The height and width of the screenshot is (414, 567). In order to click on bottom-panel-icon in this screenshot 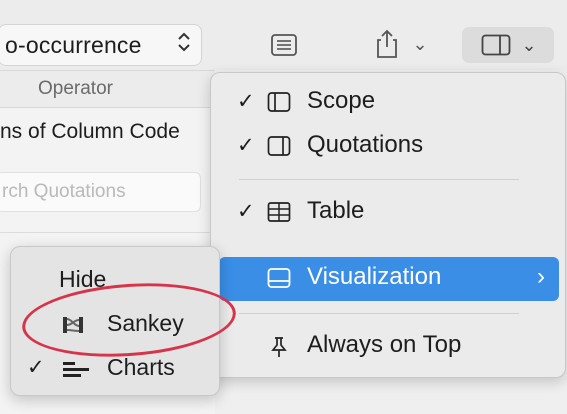, I will do `click(279, 279)`.